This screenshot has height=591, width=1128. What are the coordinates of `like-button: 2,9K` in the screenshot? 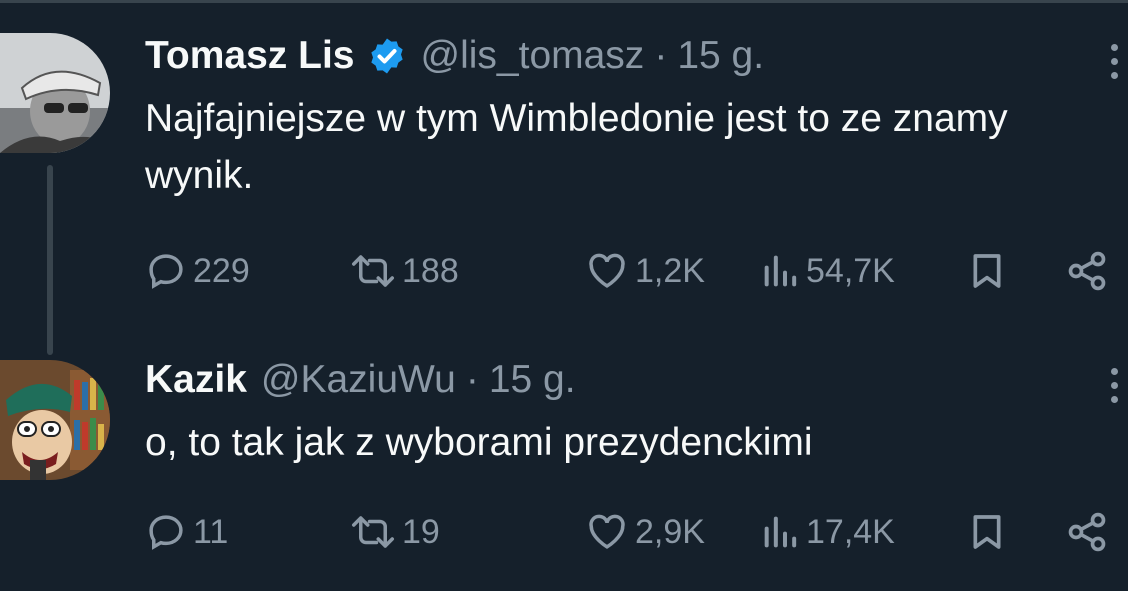 It's located at (645, 532).